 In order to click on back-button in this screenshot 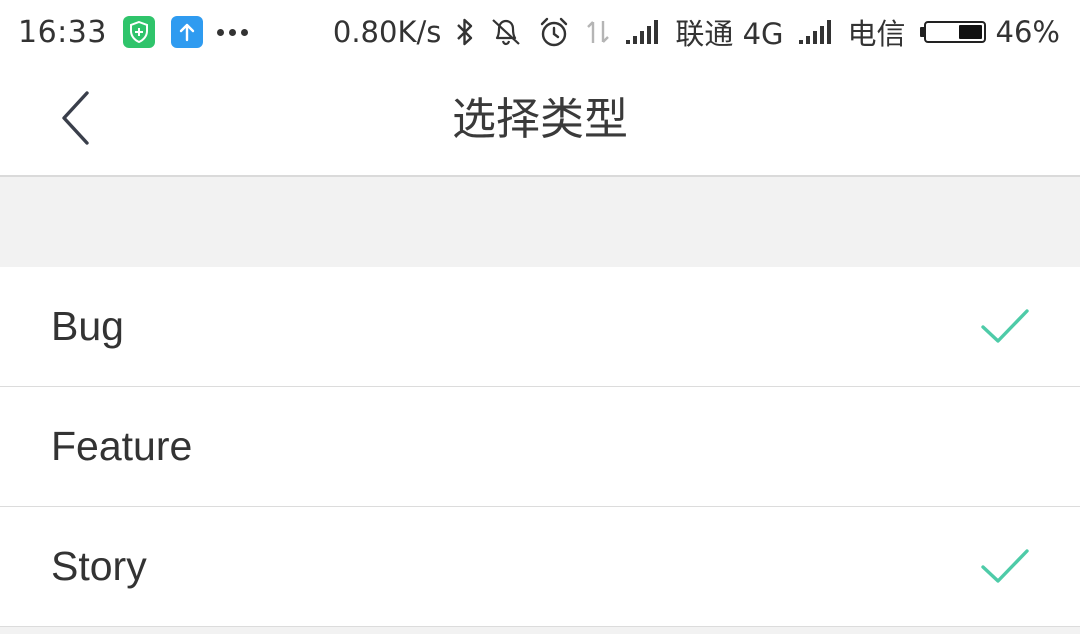, I will do `click(76, 118)`.